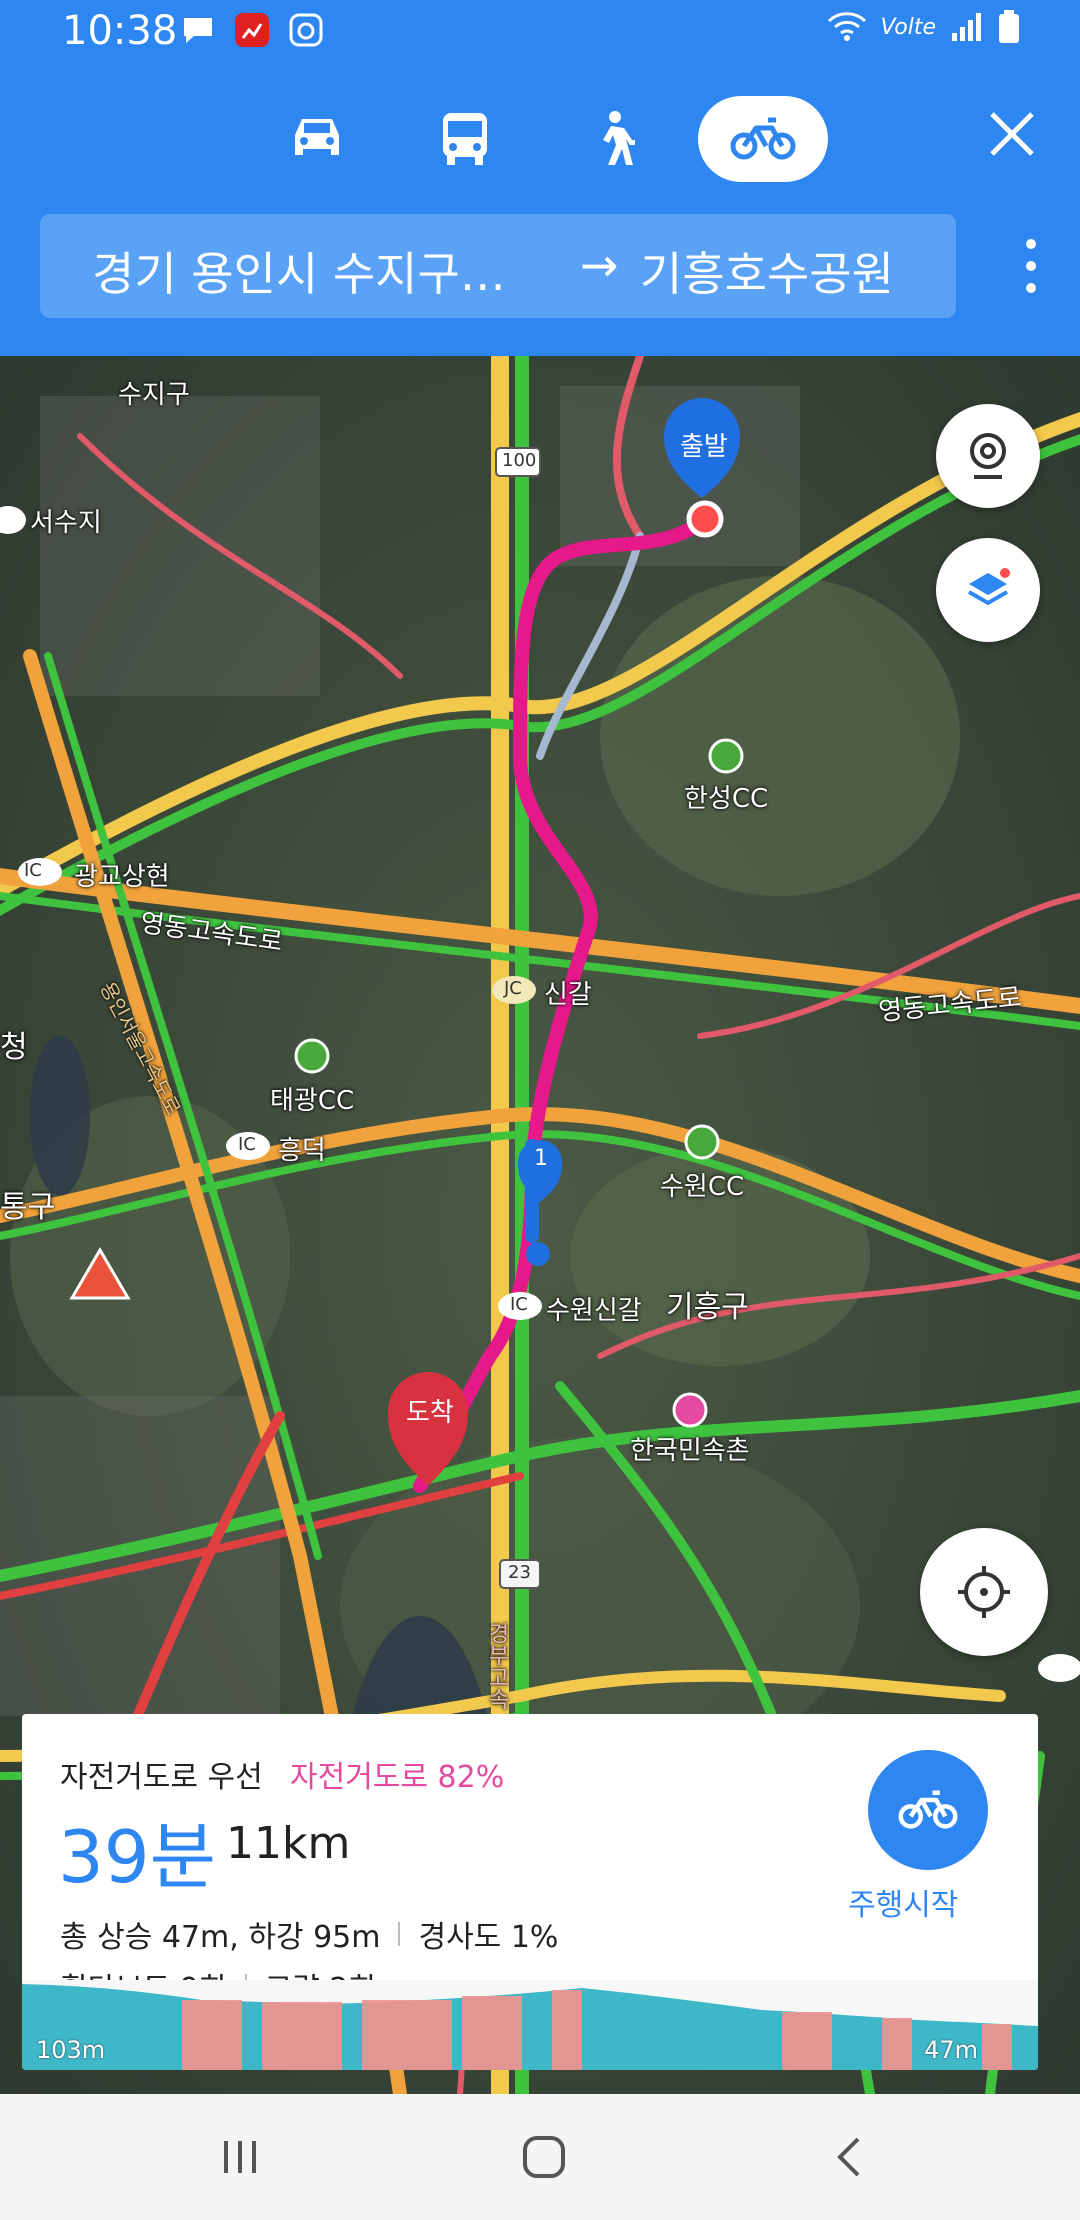 This screenshot has width=1080, height=2220. I want to click on route-summary-bar: 경기 용인시 수지구… → 기흥호수공원, so click(498, 266).